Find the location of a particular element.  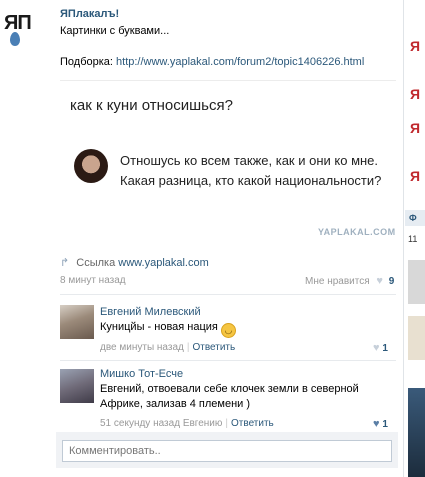

comment-author: Мишко Тот-Есче is located at coordinates (141, 374).